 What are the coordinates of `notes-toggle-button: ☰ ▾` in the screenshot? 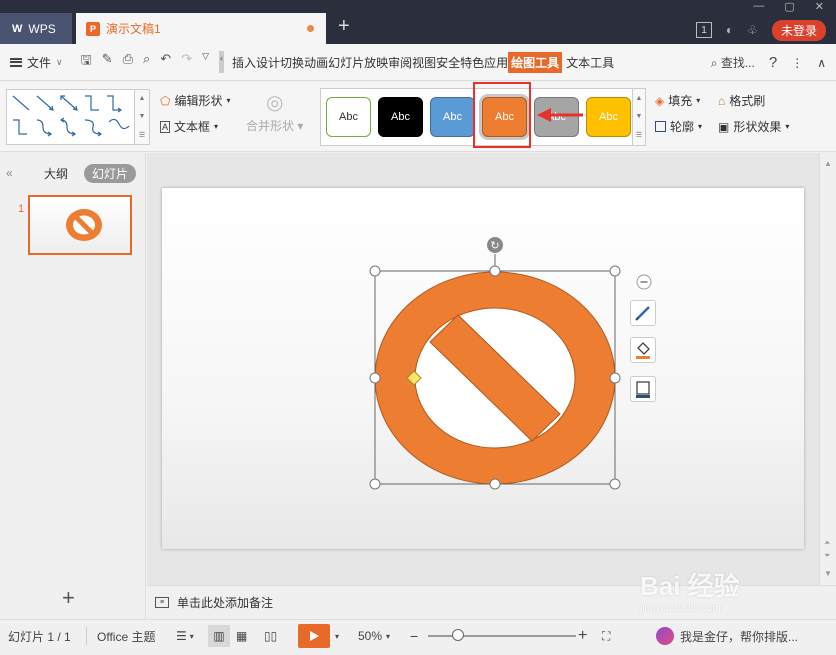 It's located at (185, 636).